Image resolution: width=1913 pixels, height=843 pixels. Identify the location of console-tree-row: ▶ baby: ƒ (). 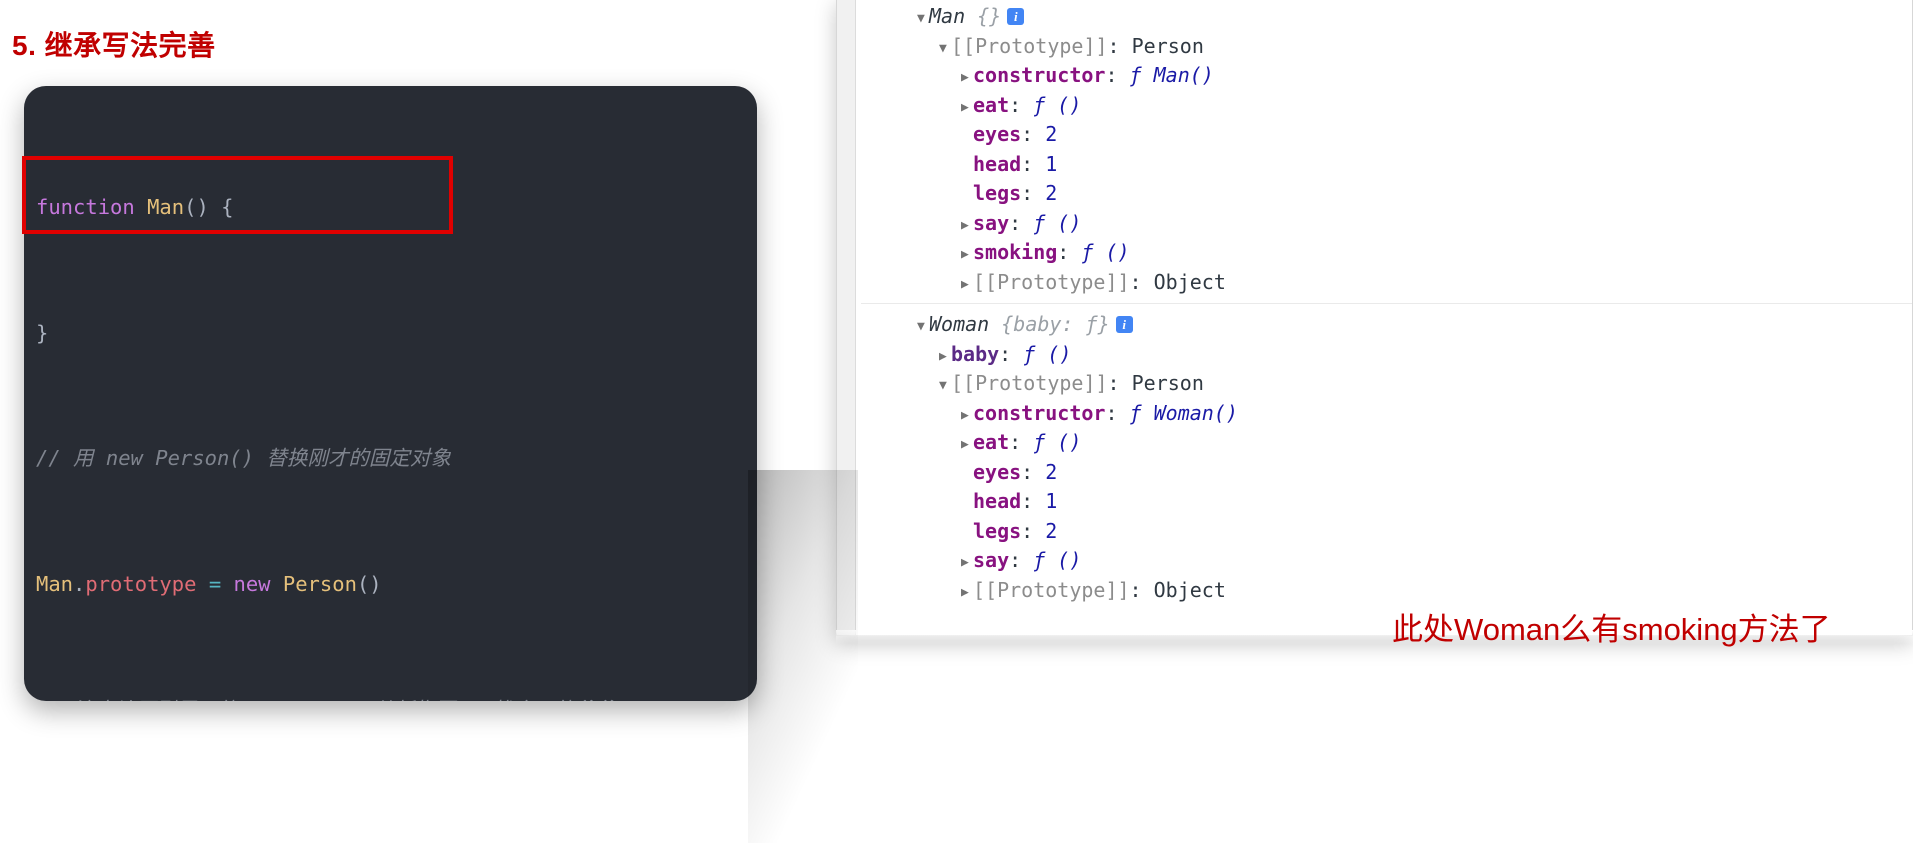
(1386, 355).